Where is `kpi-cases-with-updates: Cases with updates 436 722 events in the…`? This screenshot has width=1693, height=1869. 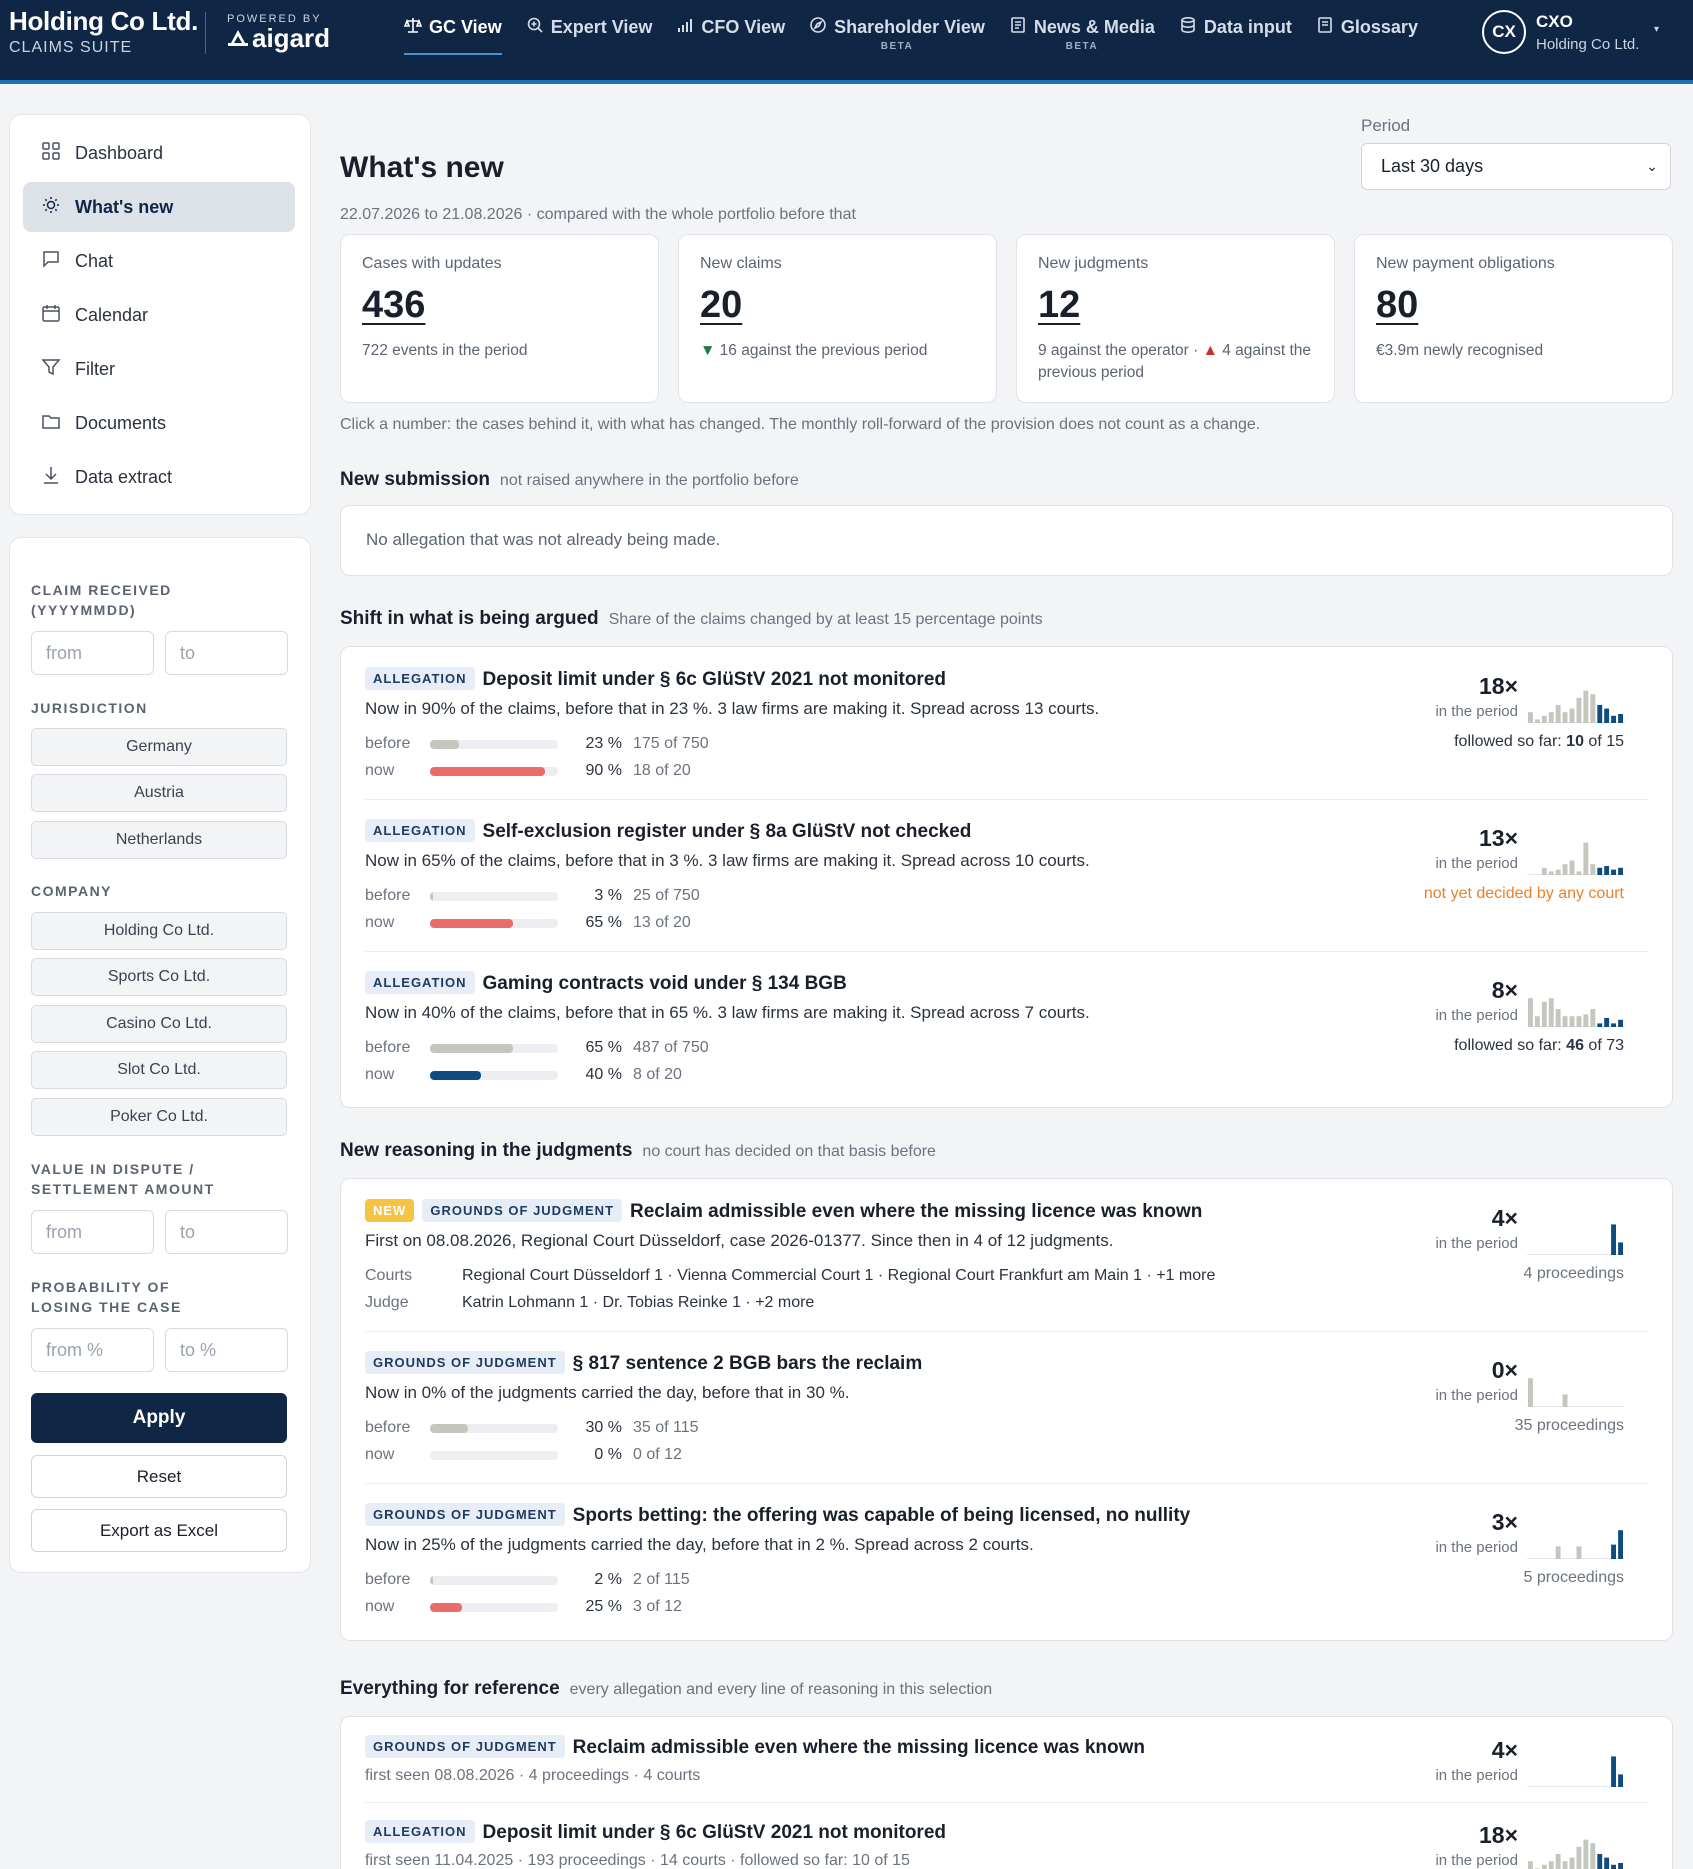 kpi-cases-with-updates: Cases with updates 436 722 events in the… is located at coordinates (499, 318).